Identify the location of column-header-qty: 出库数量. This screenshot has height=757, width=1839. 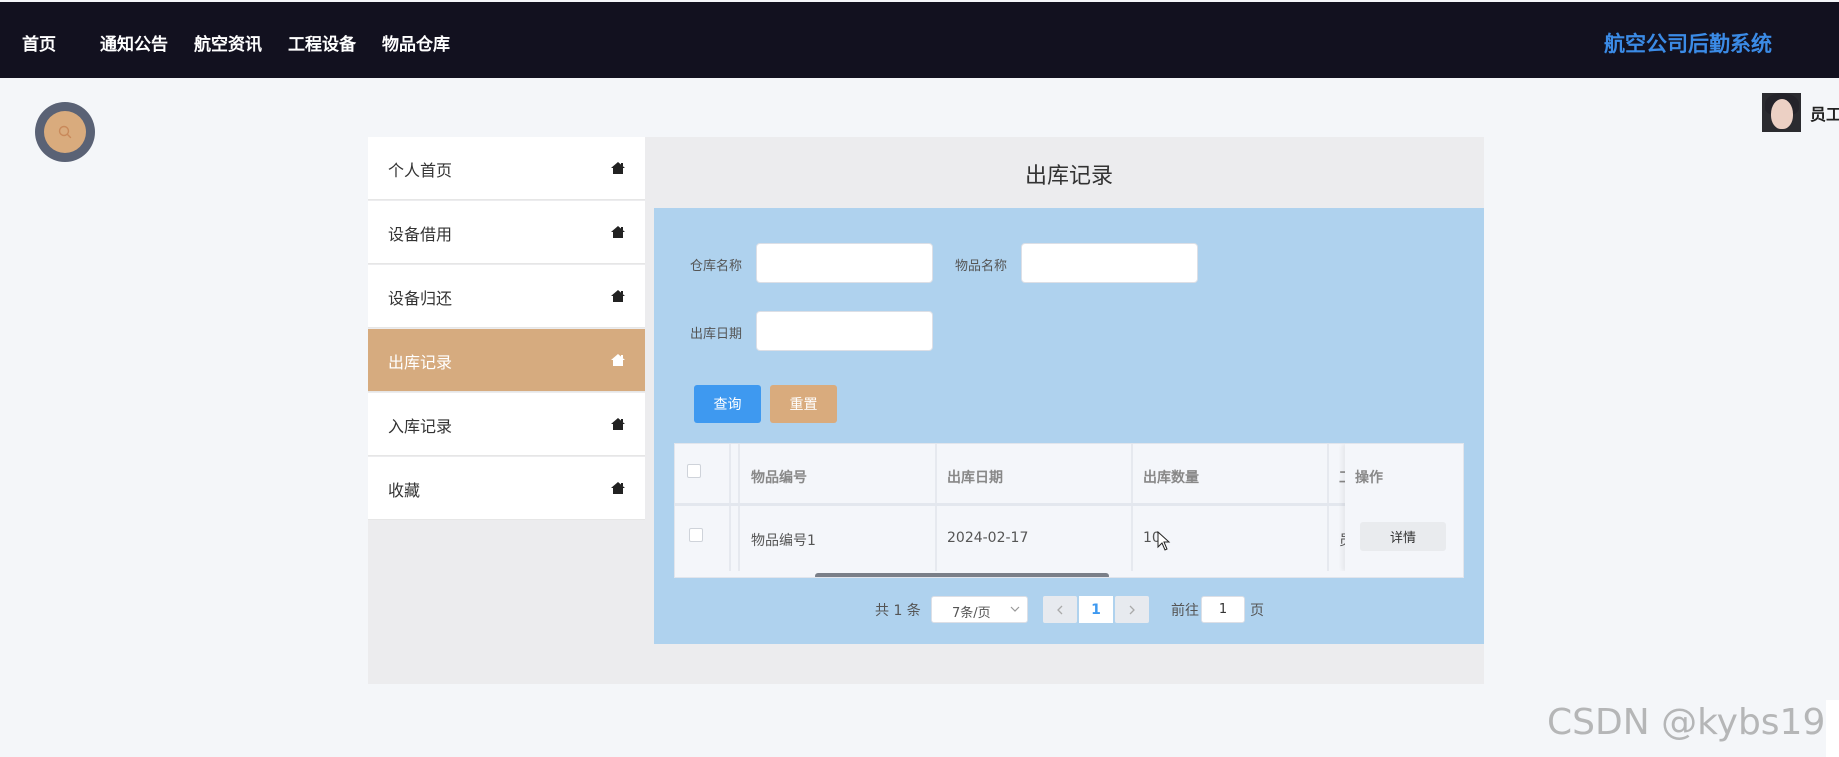
(1171, 477).